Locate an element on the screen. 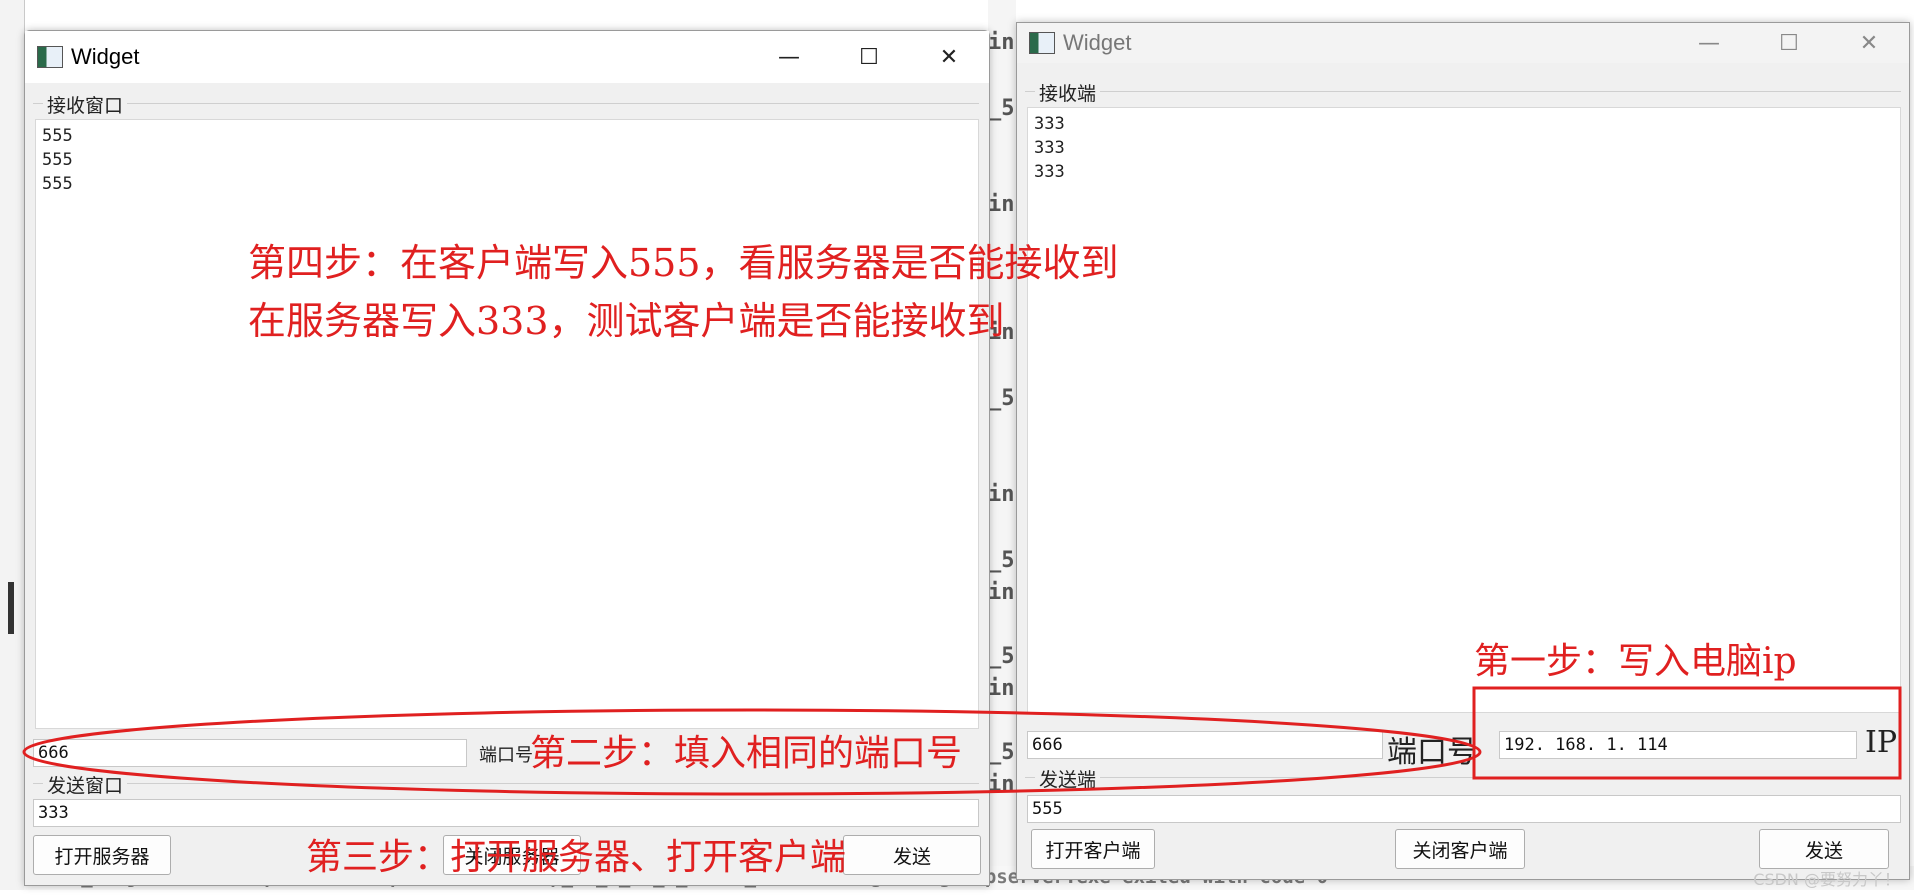 The height and width of the screenshot is (896, 1914). terminal-scroll-marker is located at coordinates (11, 608).